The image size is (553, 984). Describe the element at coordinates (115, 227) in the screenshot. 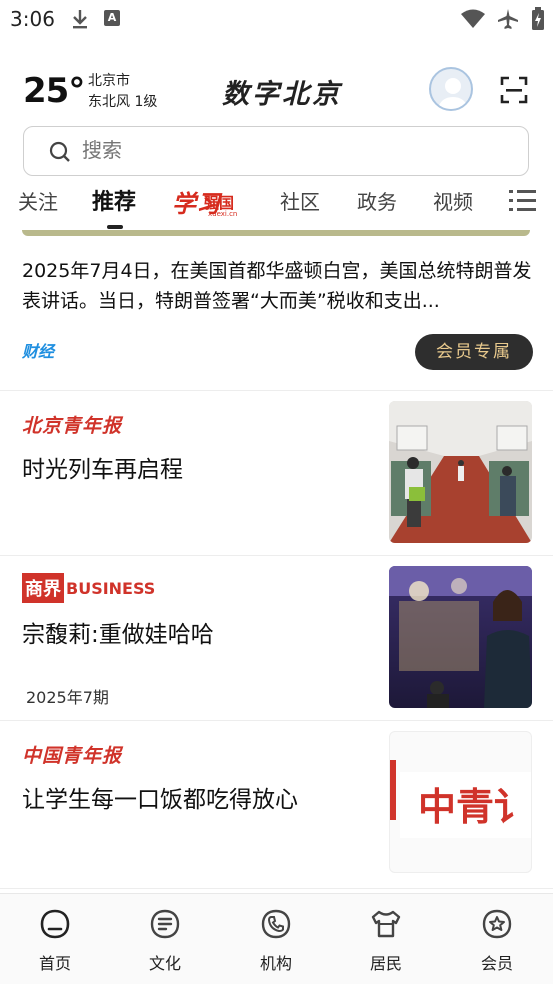

I see `active-tab-indicator` at that location.